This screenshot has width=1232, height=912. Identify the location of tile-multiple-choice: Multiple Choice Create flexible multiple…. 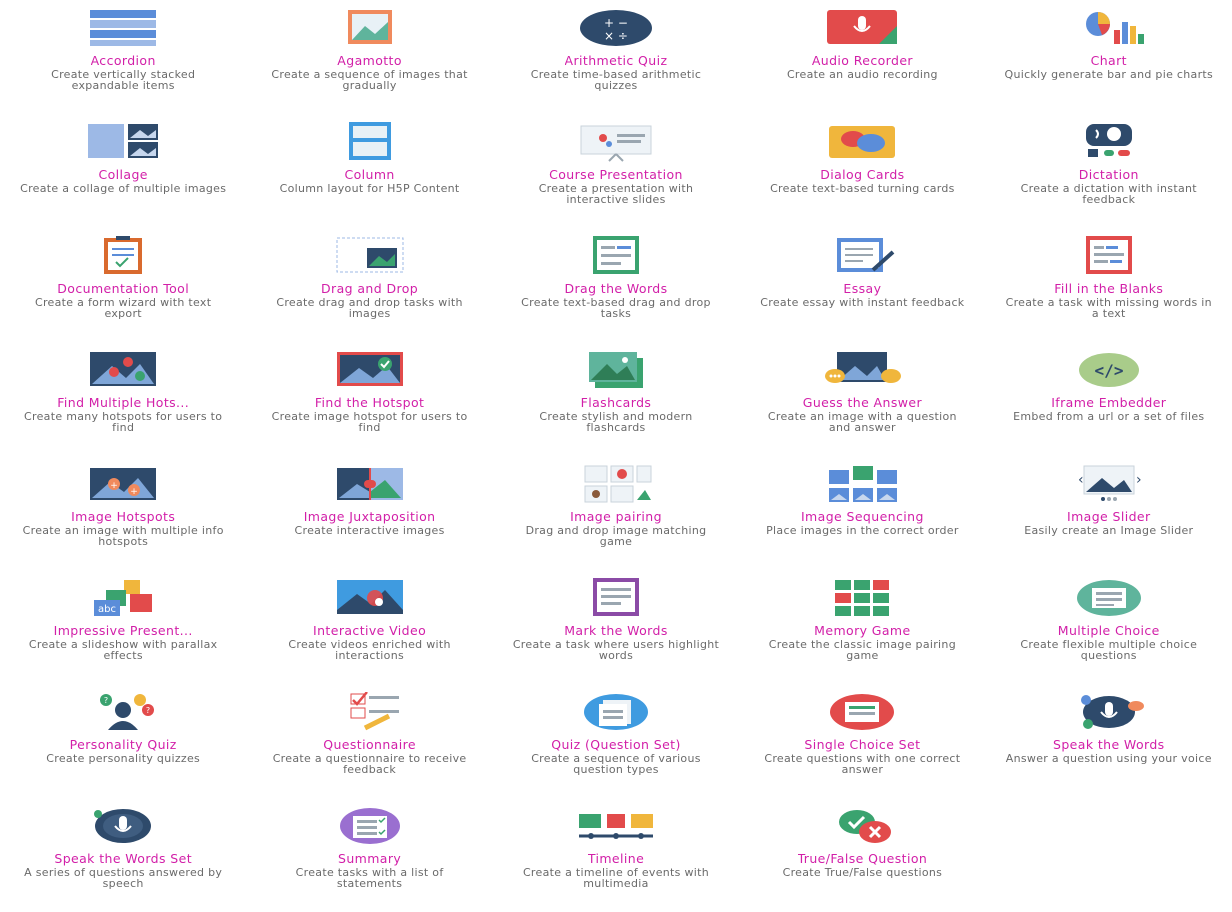
(1109, 627).